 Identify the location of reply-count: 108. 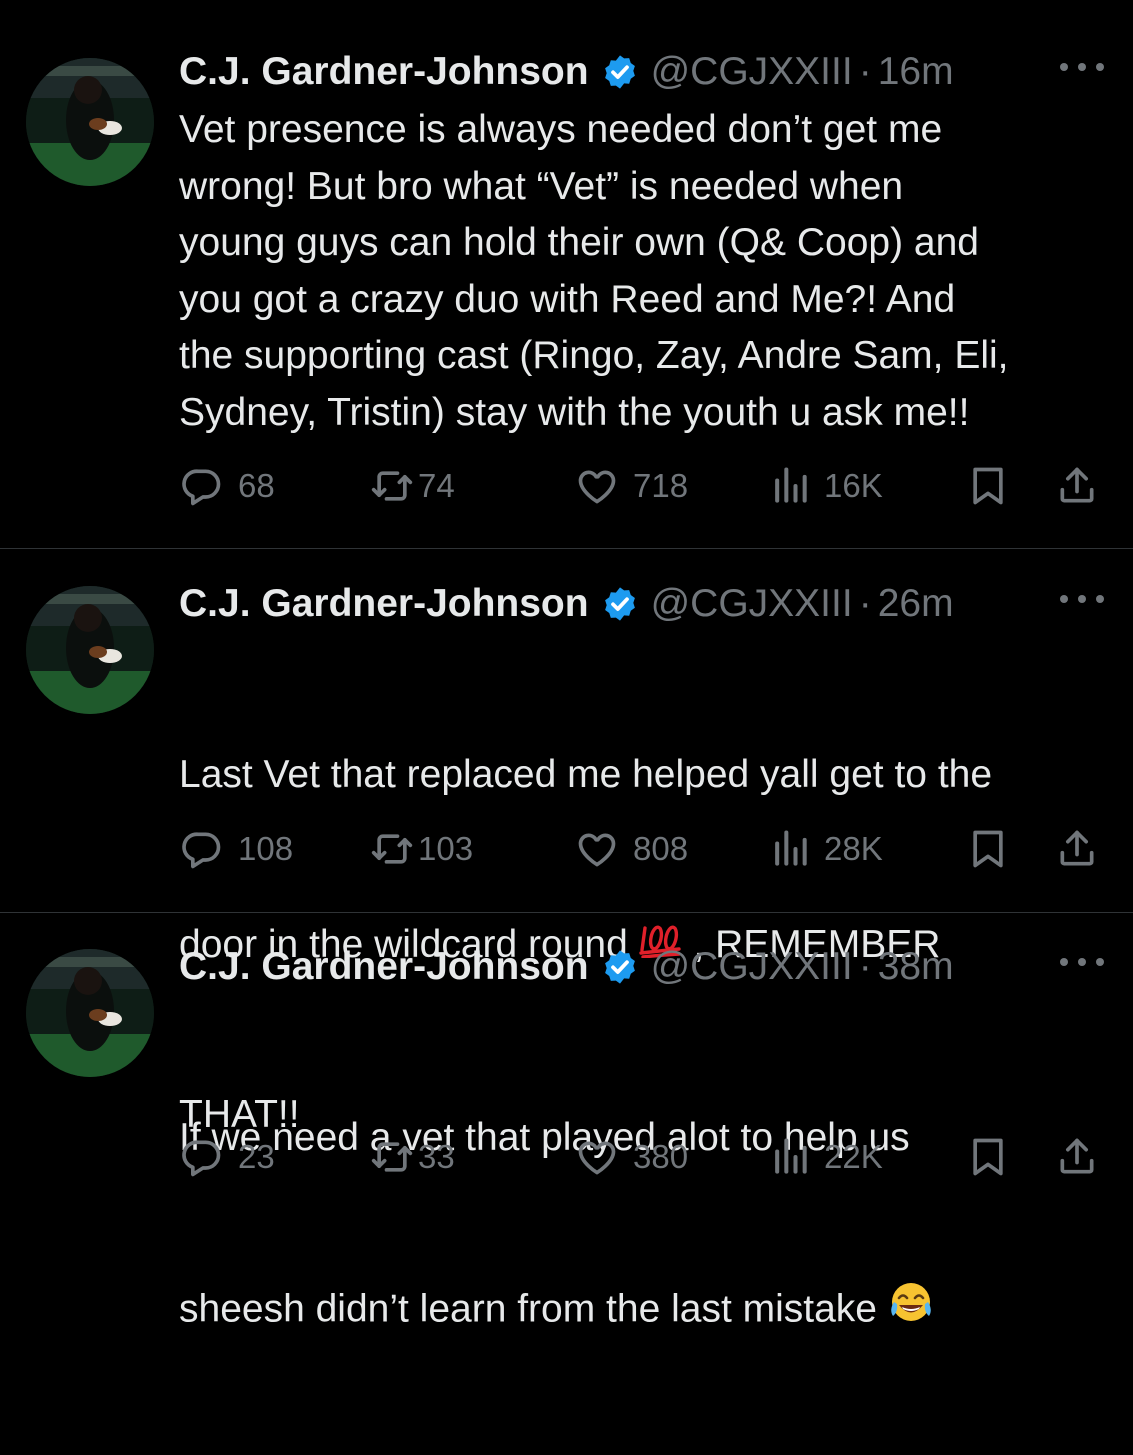
(266, 848).